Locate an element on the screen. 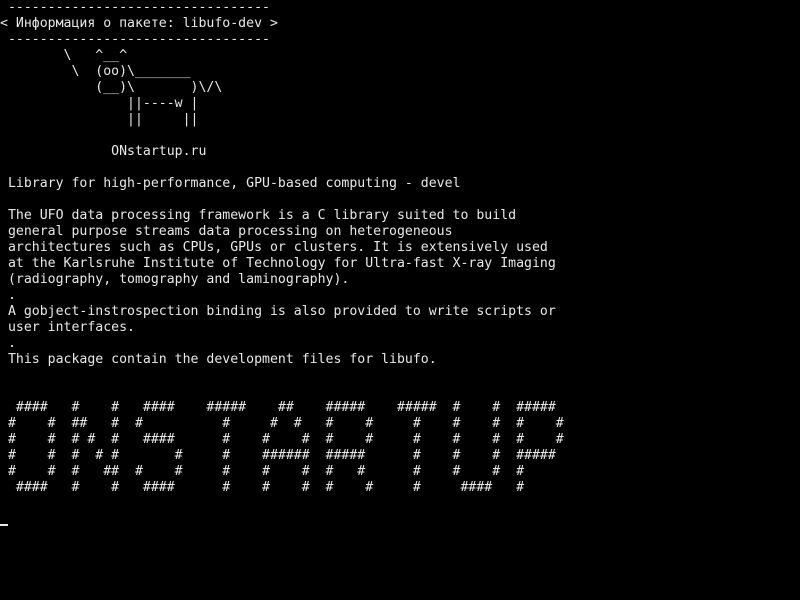  description-line: user interfaces. is located at coordinates (67, 327).